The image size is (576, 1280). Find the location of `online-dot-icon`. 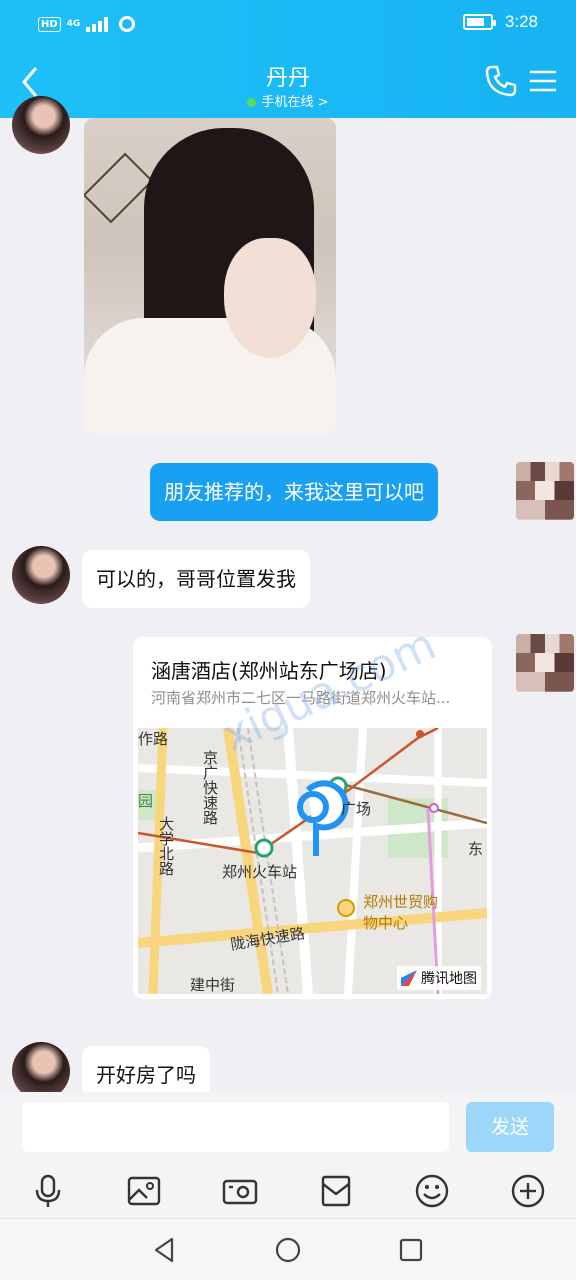

online-dot-icon is located at coordinates (252, 102).